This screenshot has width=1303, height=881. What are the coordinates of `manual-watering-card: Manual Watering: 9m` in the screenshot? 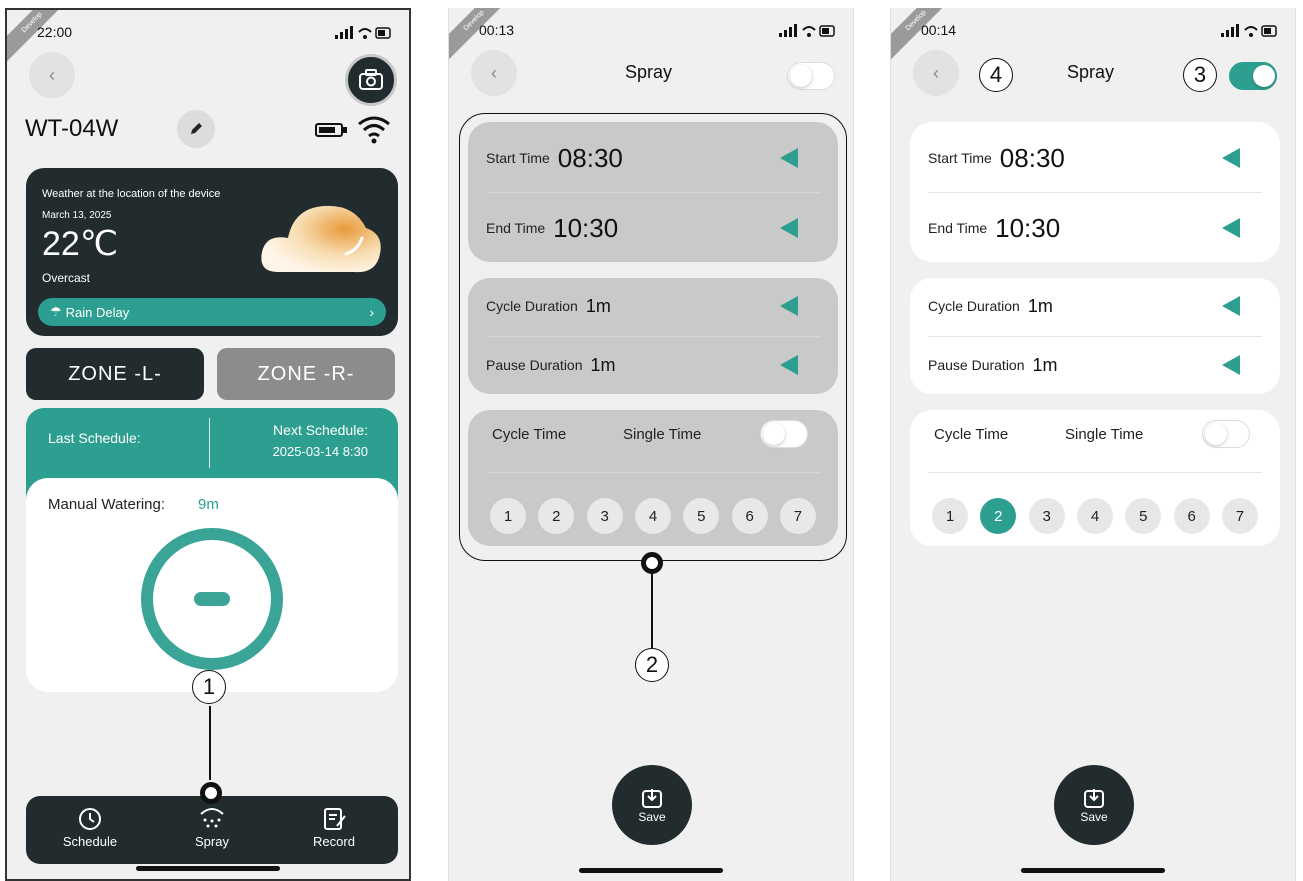 It's located at (212, 585).